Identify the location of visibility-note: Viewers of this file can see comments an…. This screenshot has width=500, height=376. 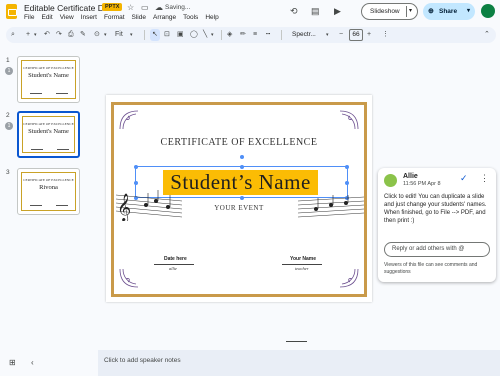
(431, 268).